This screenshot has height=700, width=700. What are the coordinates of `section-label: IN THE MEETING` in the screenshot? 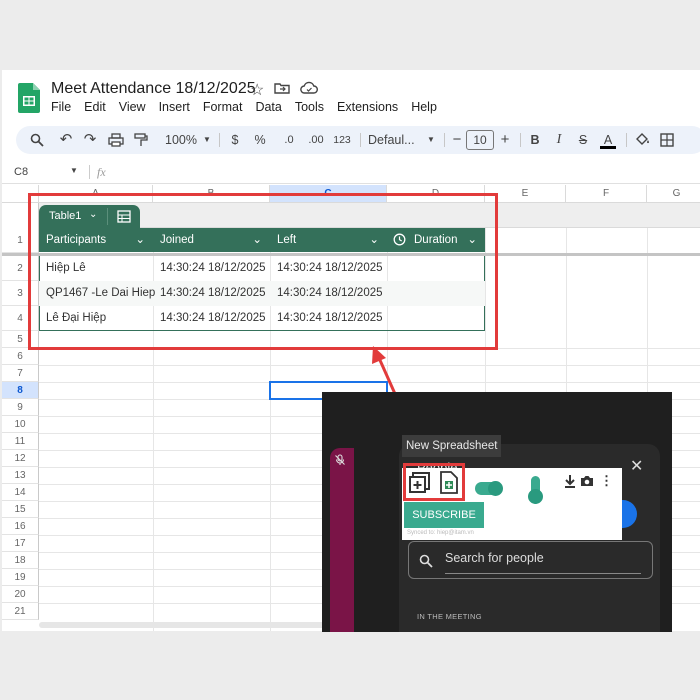 It's located at (449, 616).